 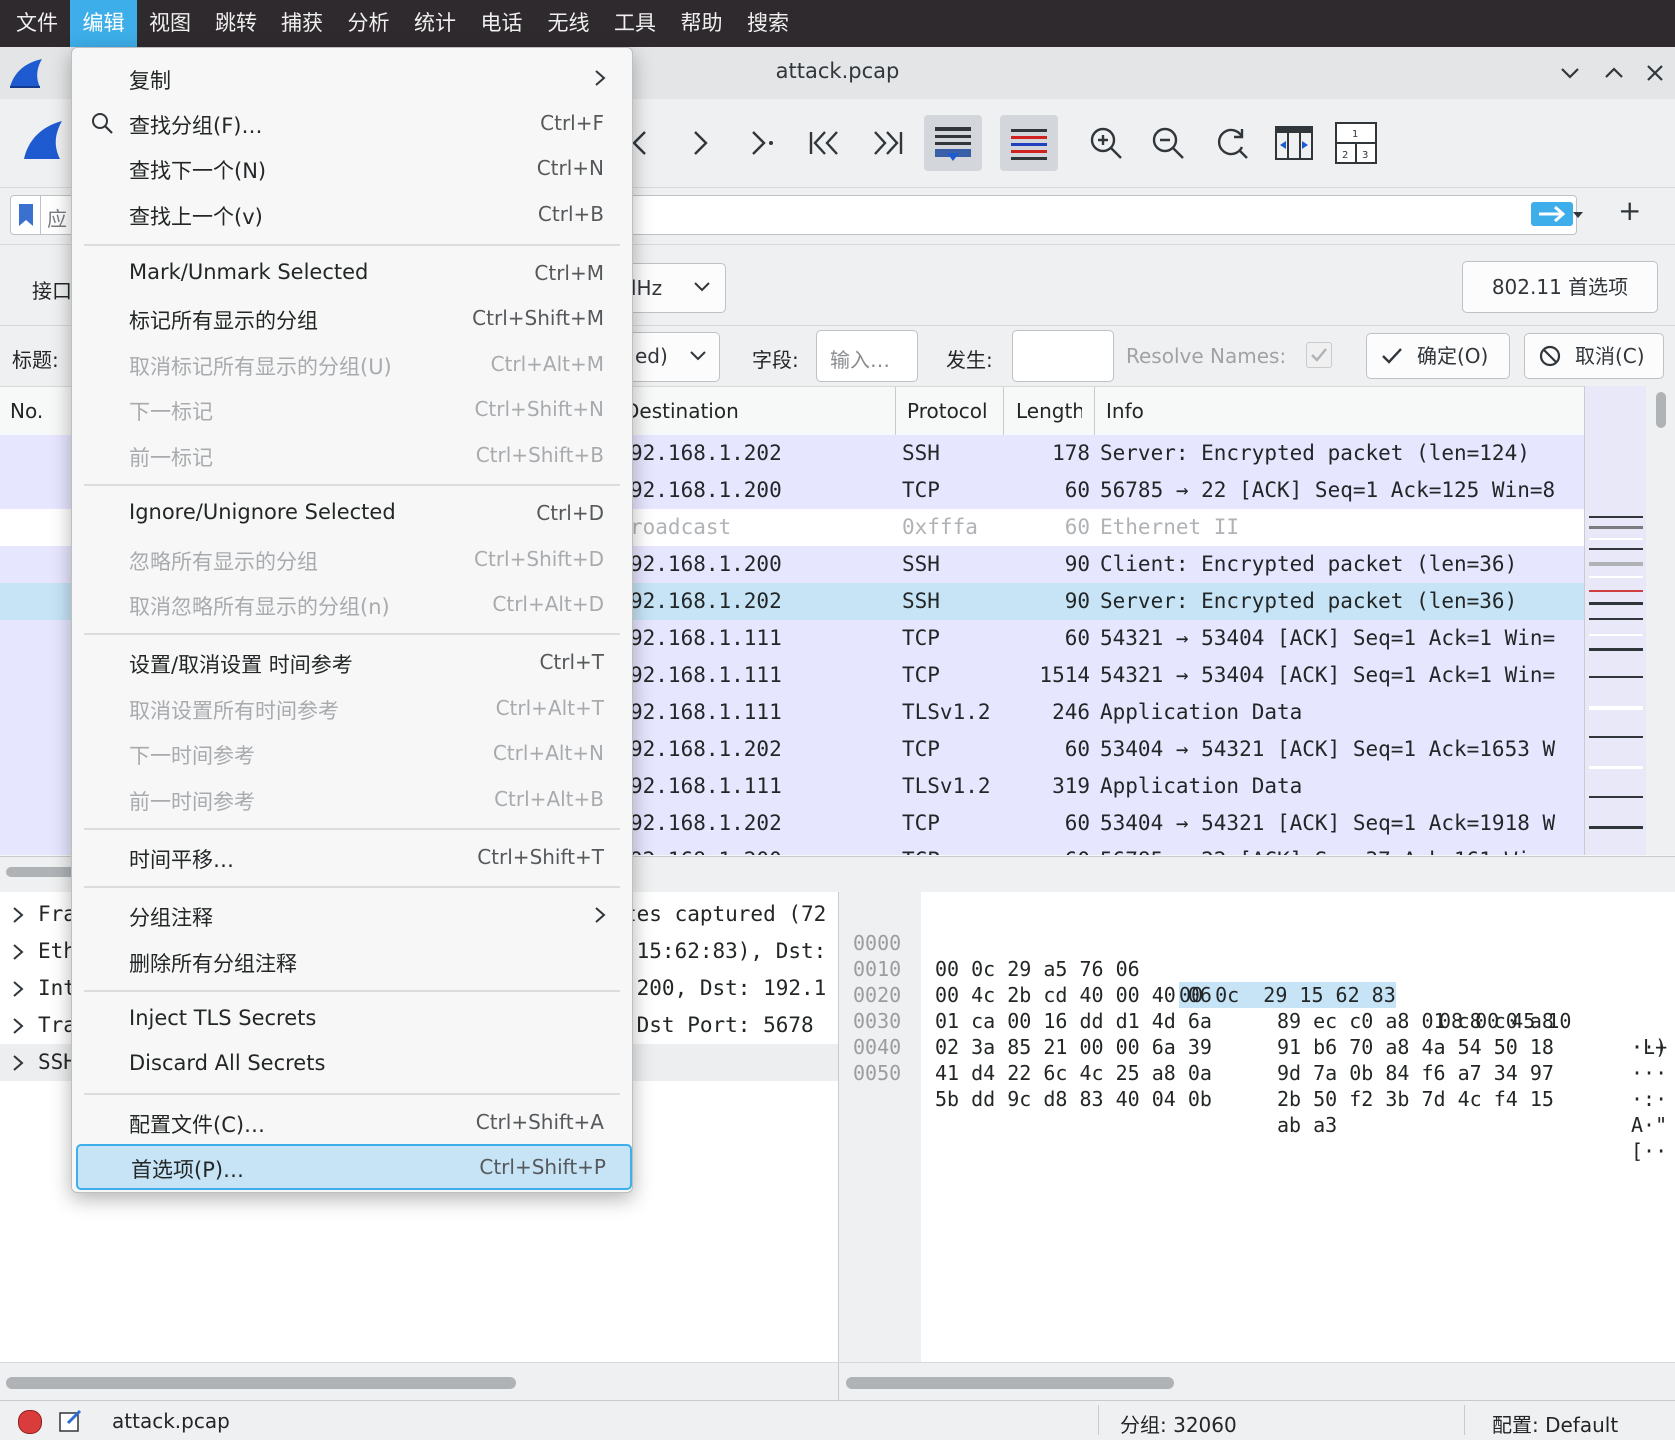 What do you see at coordinates (1610, 356) in the screenshot?
I see `cancel-label: 取消(C)` at bounding box center [1610, 356].